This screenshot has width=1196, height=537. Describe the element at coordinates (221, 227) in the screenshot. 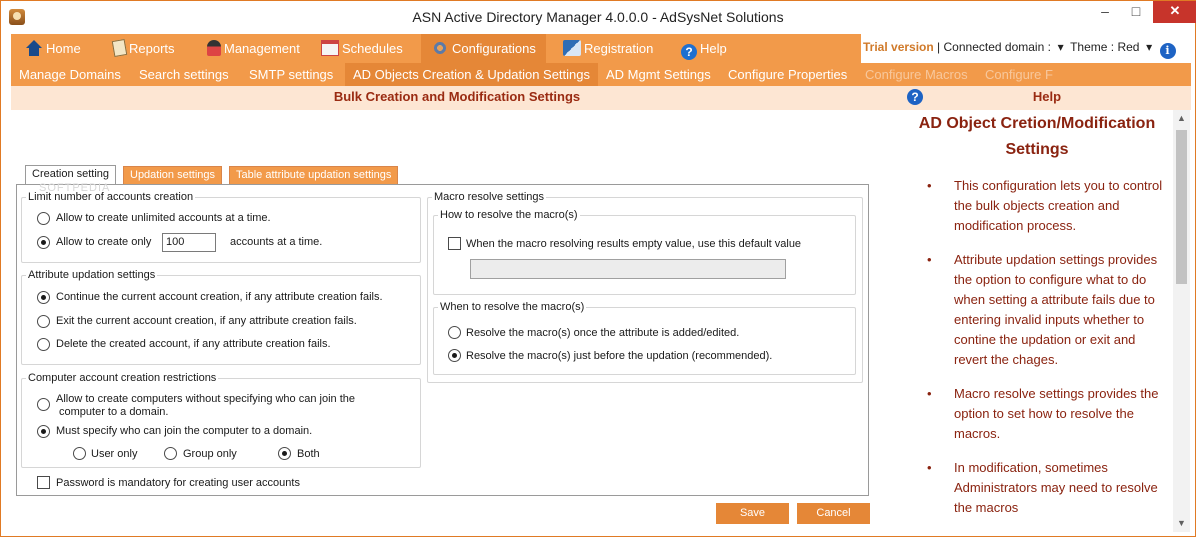

I see `limit-accounts-group: Limit number of accounts creation` at that location.